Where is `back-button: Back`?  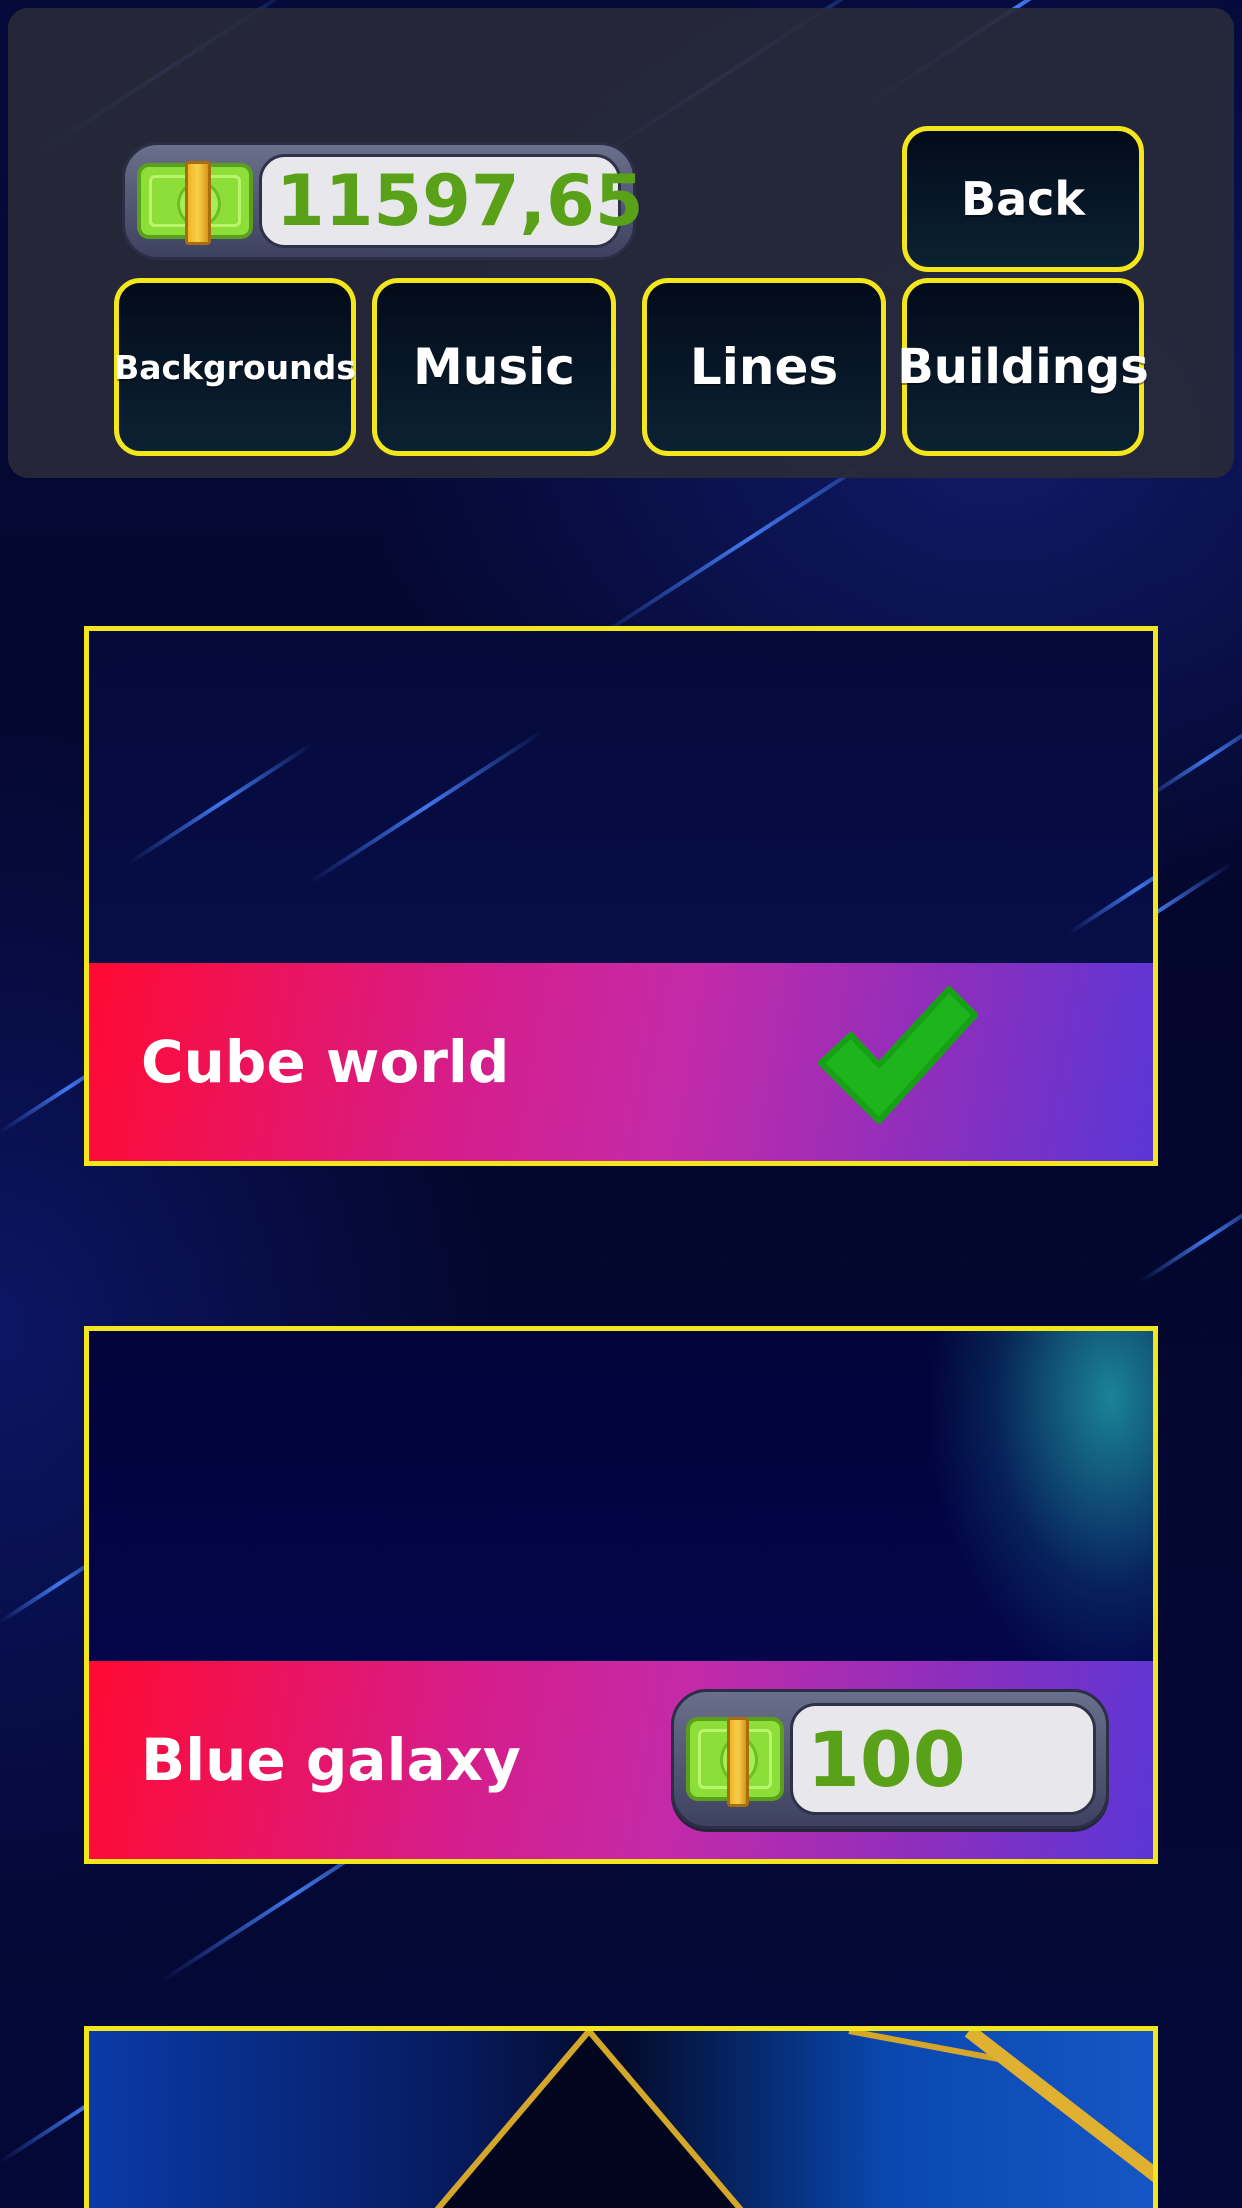 back-button: Back is located at coordinates (1023, 199).